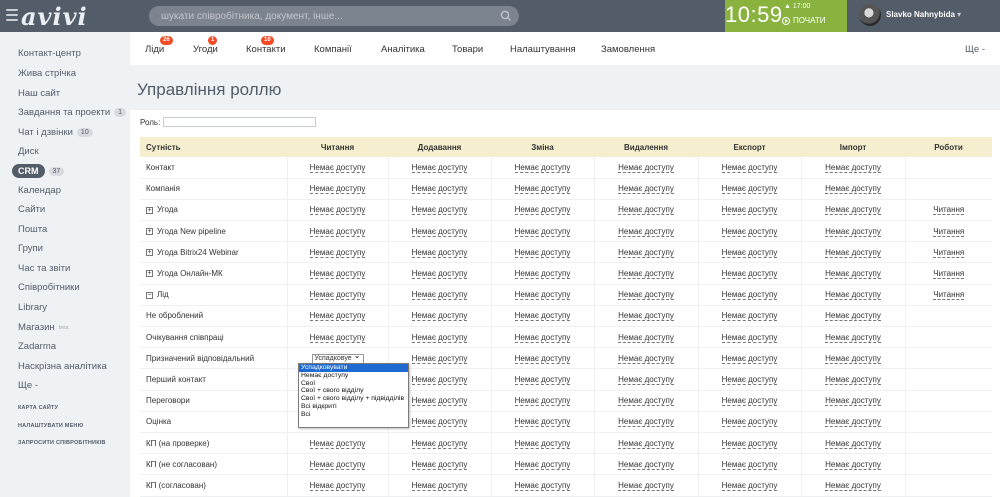  I want to click on sidebar-item: CRM 37, so click(38, 171).